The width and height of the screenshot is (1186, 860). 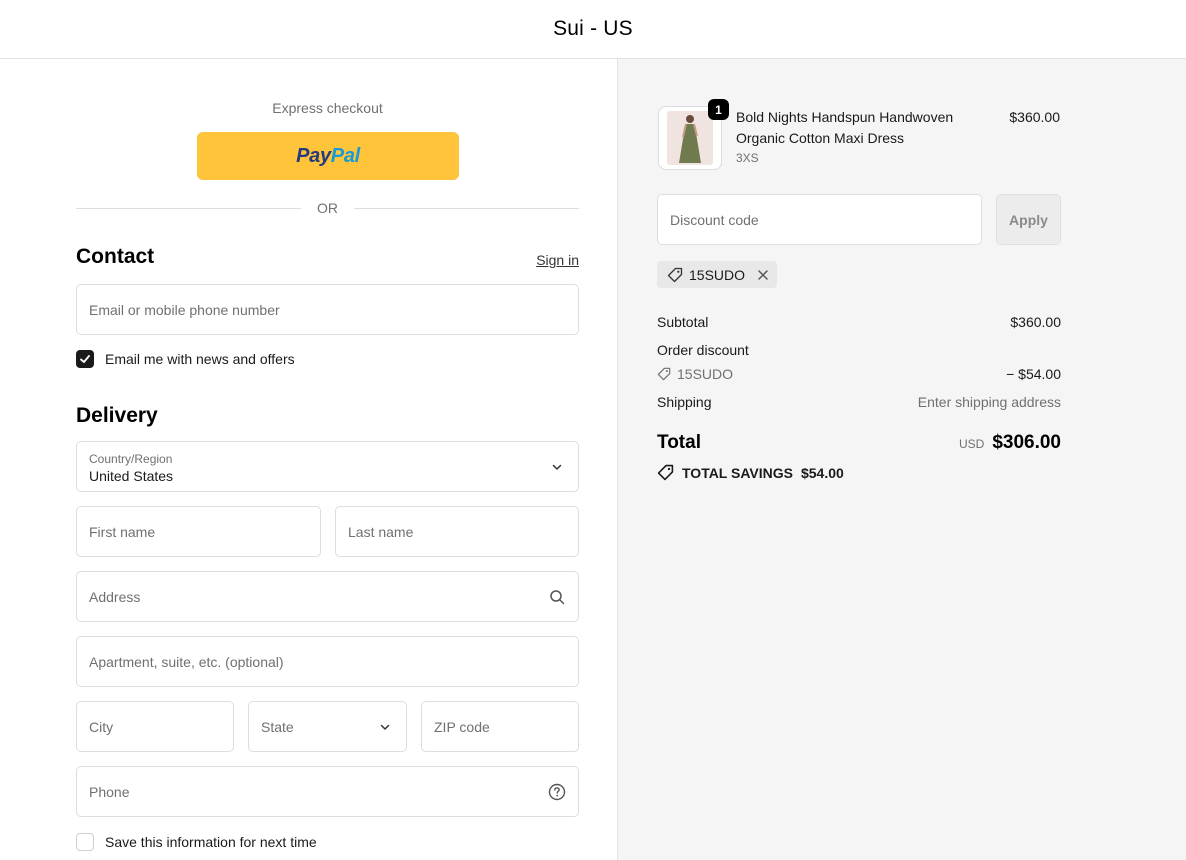 I want to click on last-name-field: Last name, so click(x=457, y=531).